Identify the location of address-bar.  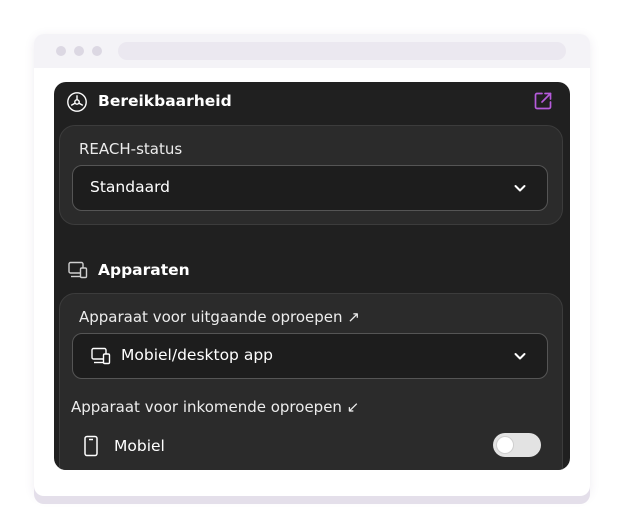
(342, 51).